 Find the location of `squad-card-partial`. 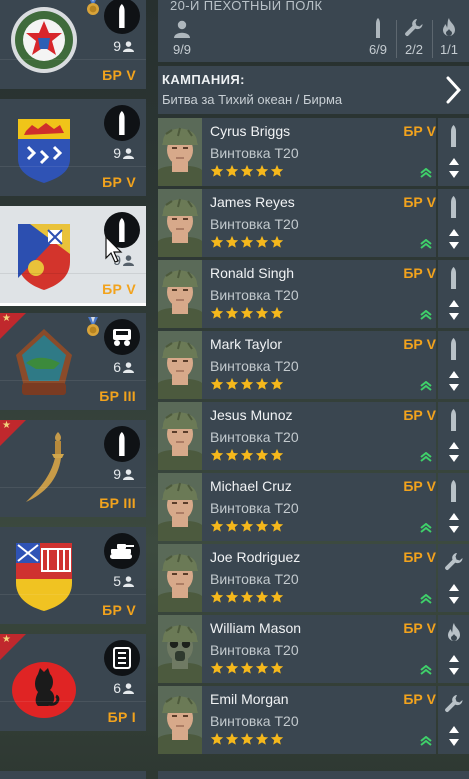

squad-card-partial is located at coordinates (73, 775).